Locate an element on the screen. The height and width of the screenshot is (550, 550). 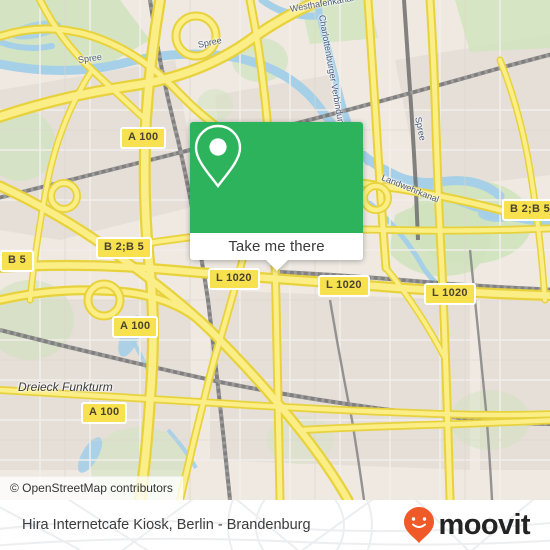
moovit-brand: moovit is located at coordinates (466, 525).